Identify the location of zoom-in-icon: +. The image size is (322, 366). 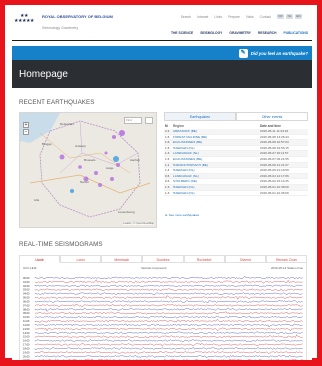
(26, 125).